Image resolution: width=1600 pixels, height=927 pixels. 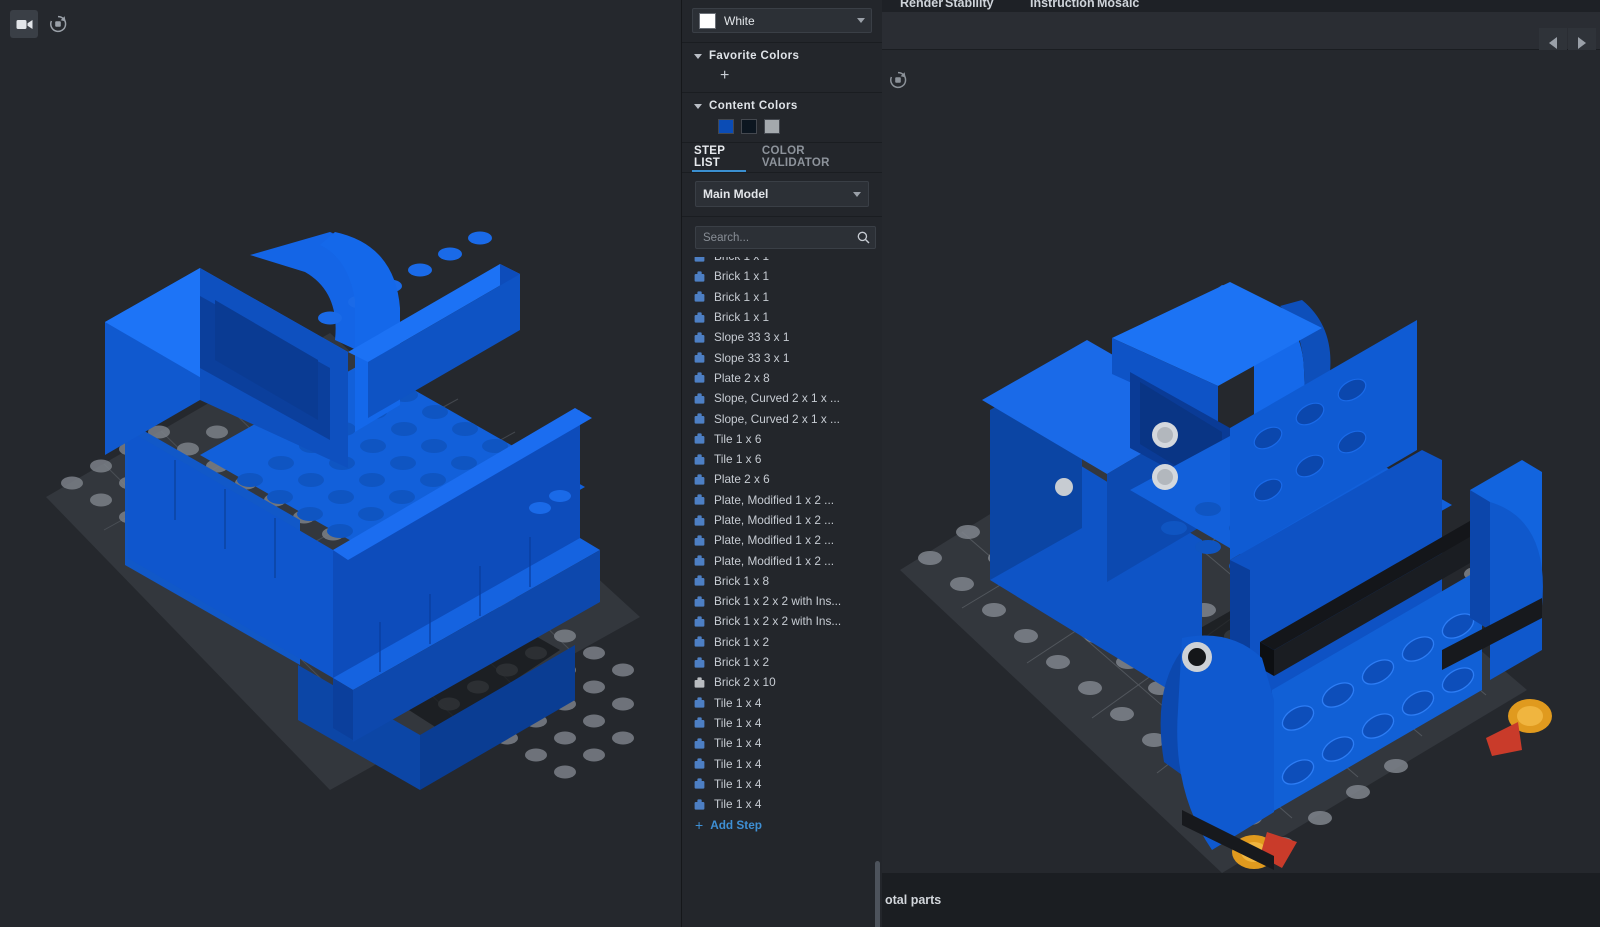 What do you see at coordinates (736, 825) in the screenshot?
I see `add-step-label: Add Step` at bounding box center [736, 825].